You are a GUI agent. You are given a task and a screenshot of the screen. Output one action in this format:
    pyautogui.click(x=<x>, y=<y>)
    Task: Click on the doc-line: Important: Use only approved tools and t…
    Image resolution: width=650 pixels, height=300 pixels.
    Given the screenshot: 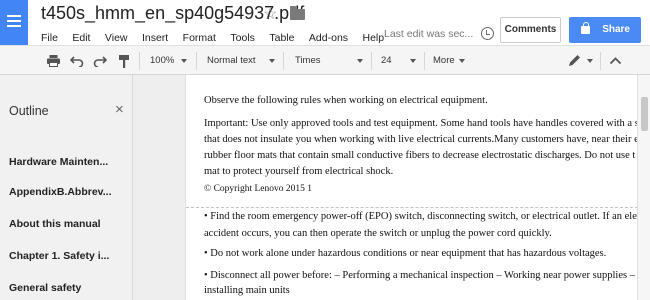 What is the action you would take?
    pyautogui.click(x=420, y=123)
    